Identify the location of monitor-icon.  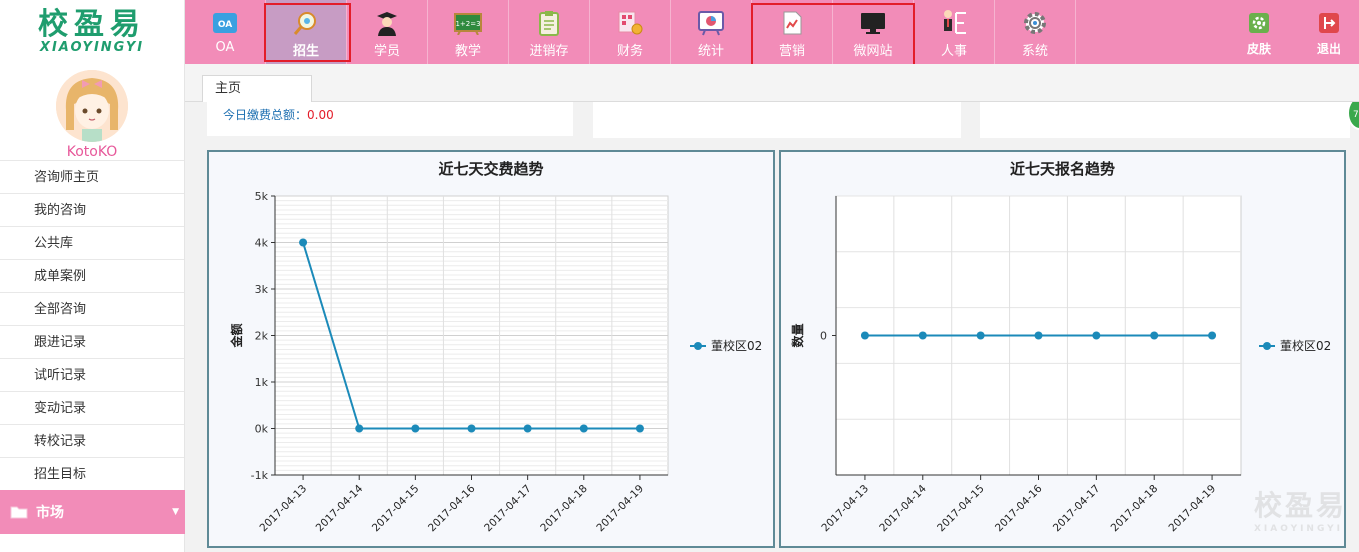
(873, 23).